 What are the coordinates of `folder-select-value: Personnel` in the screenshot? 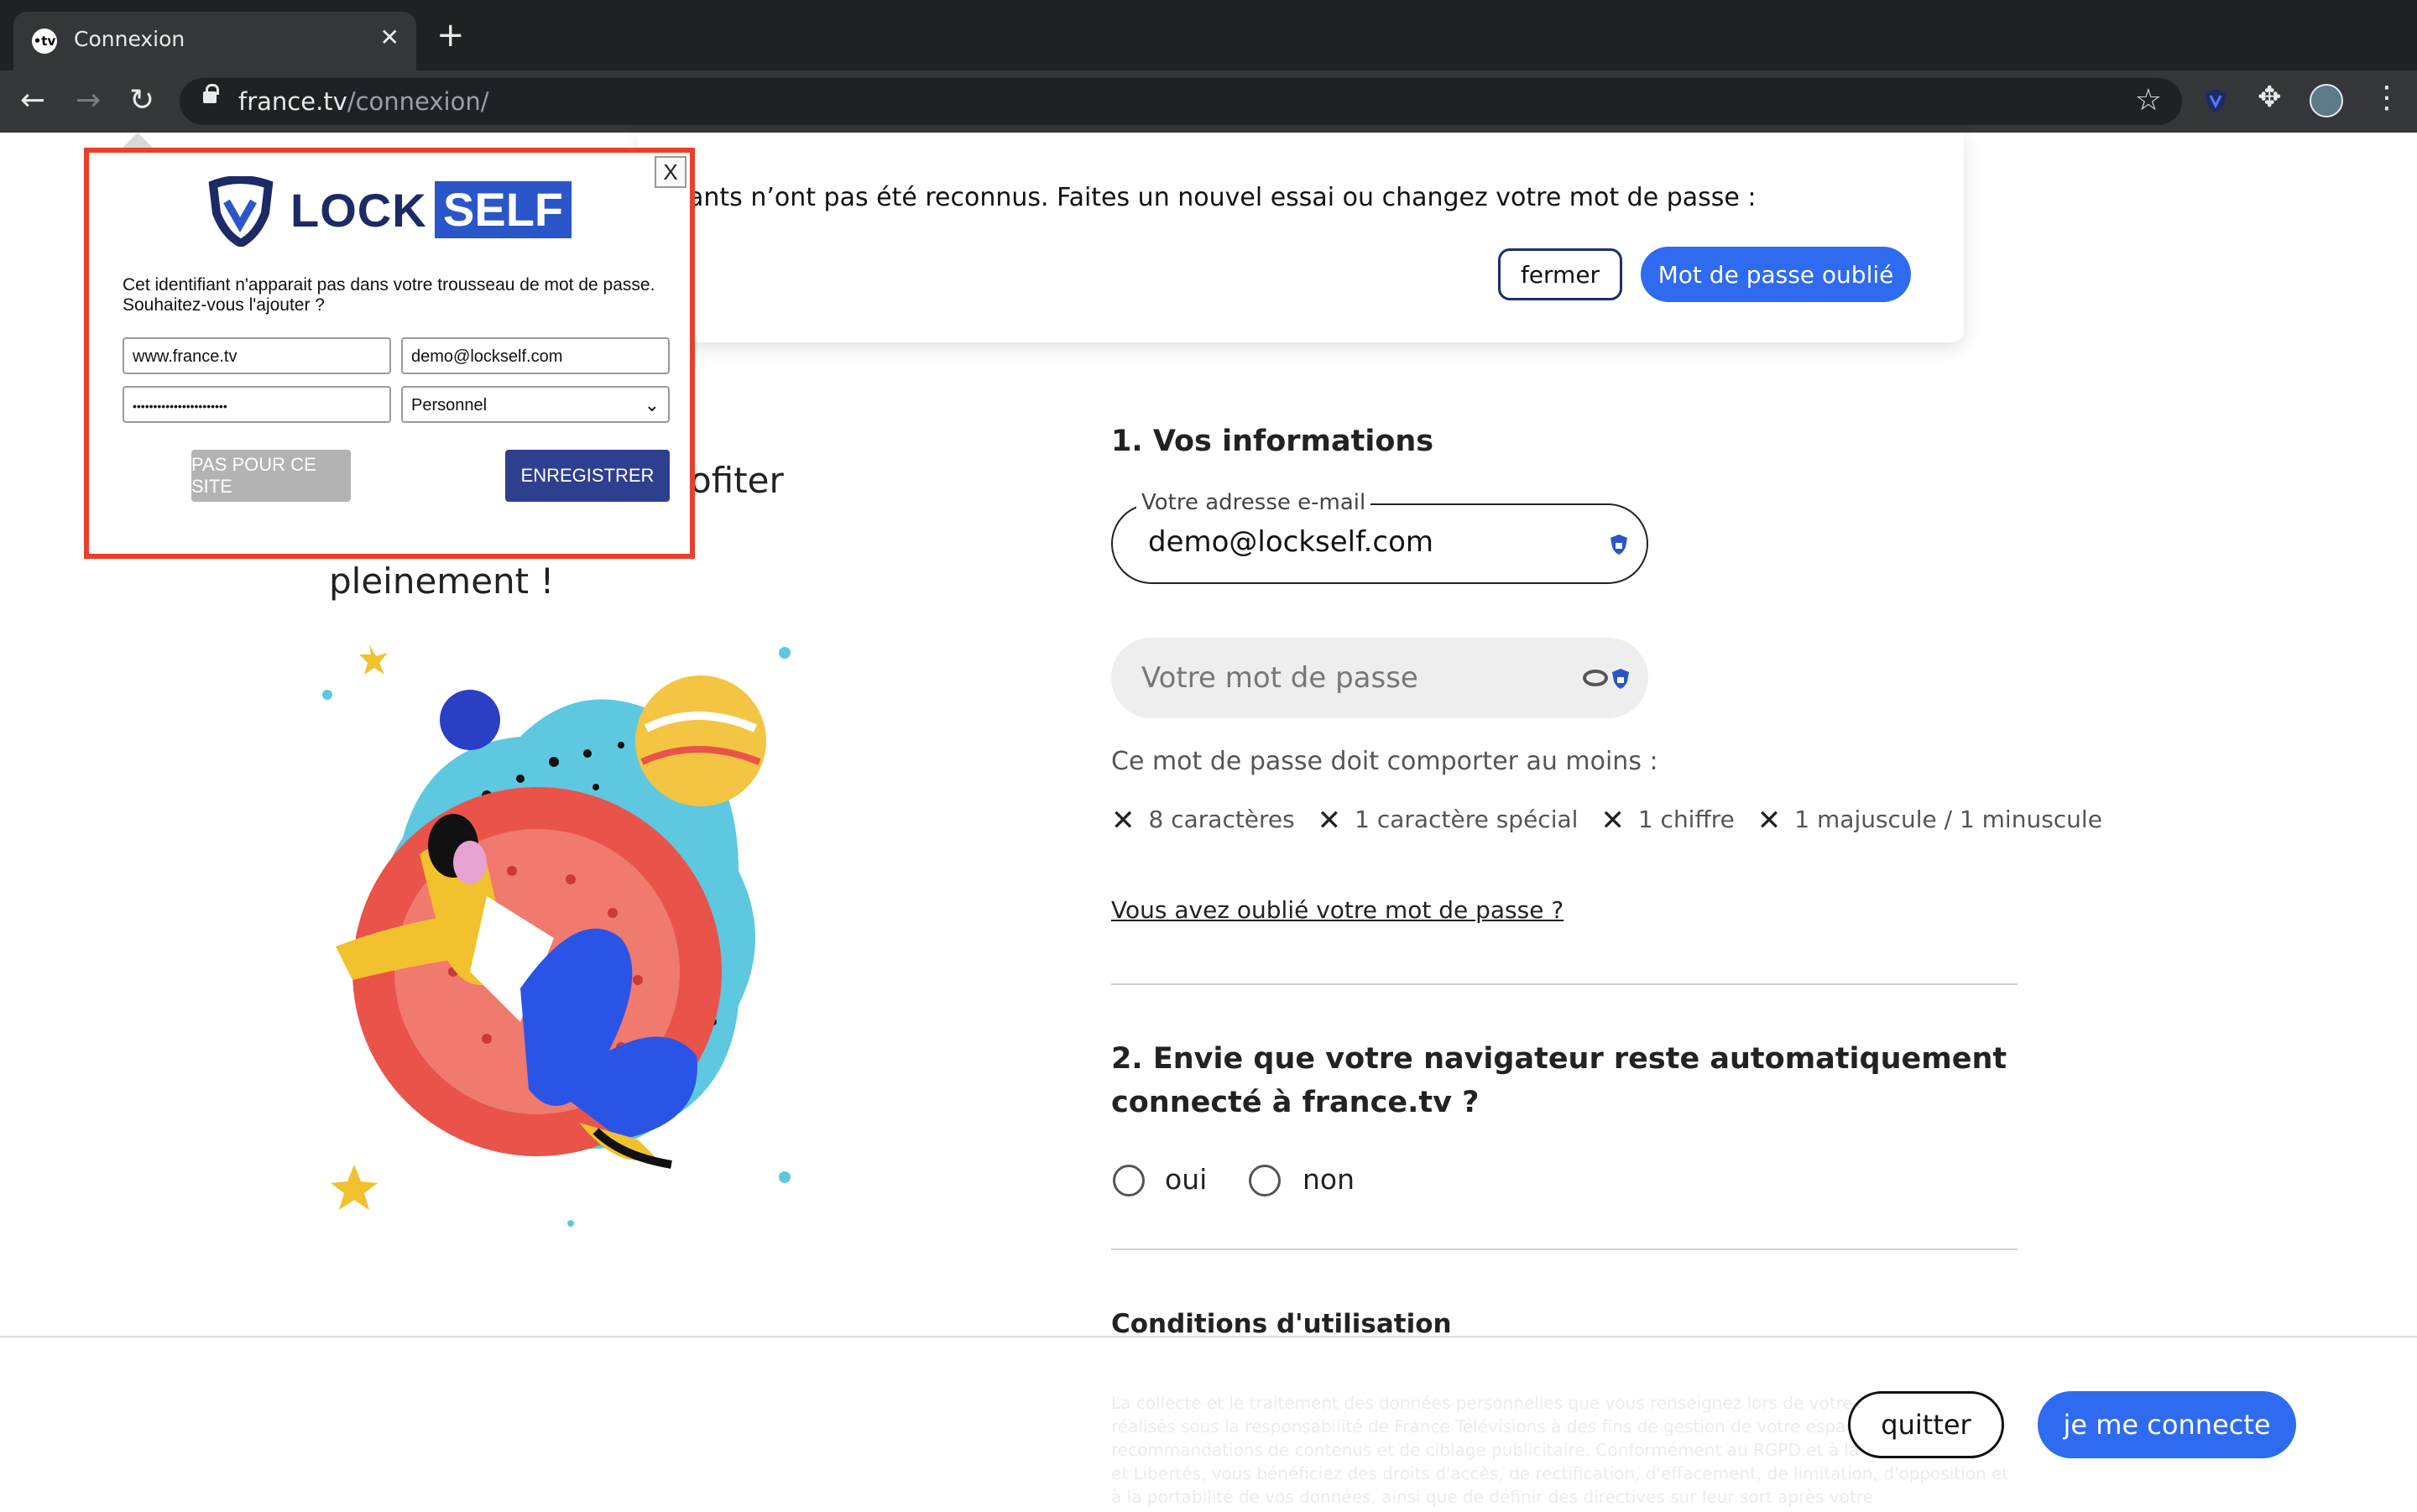 It's located at (449, 405).